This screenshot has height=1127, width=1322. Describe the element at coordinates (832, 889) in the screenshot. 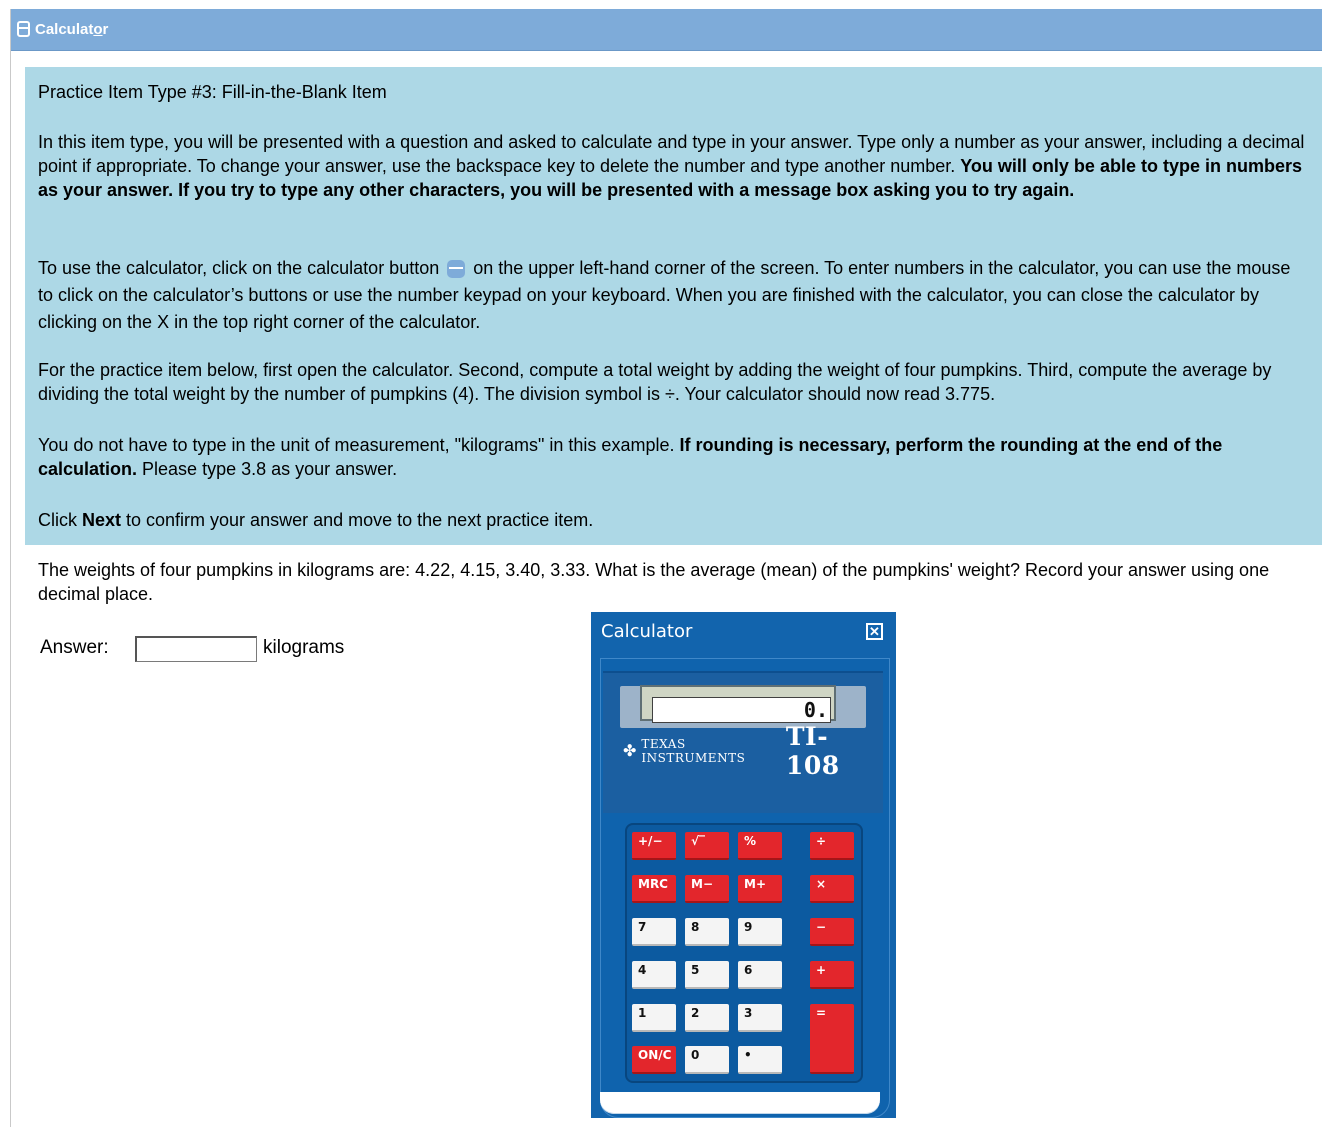

I see `key-multiply: ×` at that location.